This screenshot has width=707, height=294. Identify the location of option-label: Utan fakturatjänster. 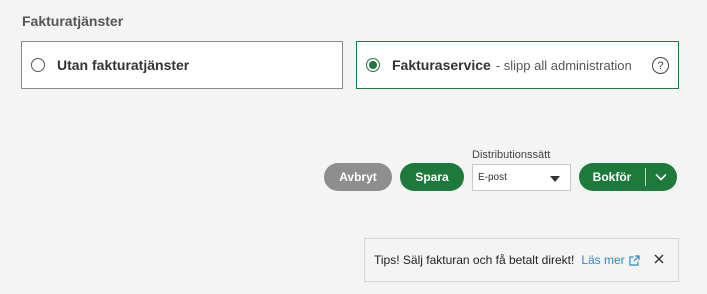
(123, 65).